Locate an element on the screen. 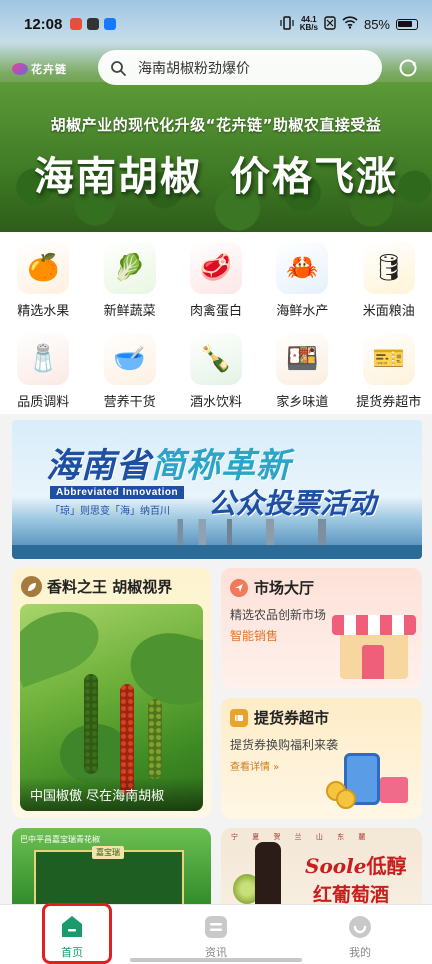  promo-subtitle: 公众投票活动 is located at coordinates (292, 503).